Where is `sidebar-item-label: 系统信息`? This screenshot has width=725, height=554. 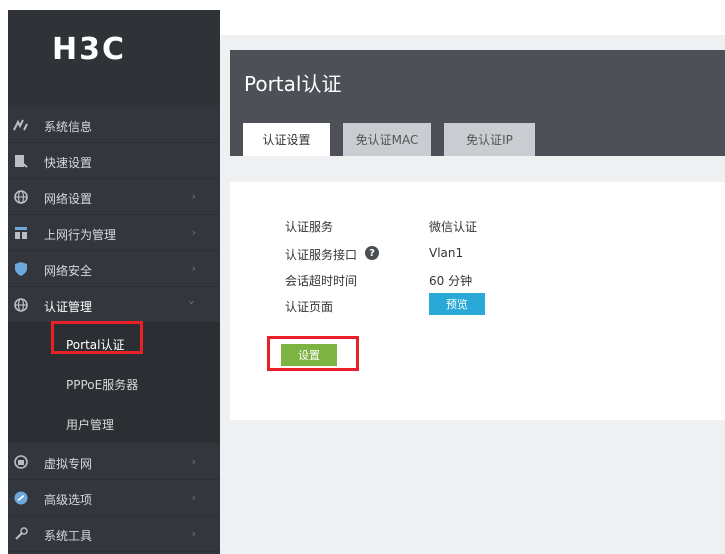 sidebar-item-label: 系统信息 is located at coordinates (68, 127).